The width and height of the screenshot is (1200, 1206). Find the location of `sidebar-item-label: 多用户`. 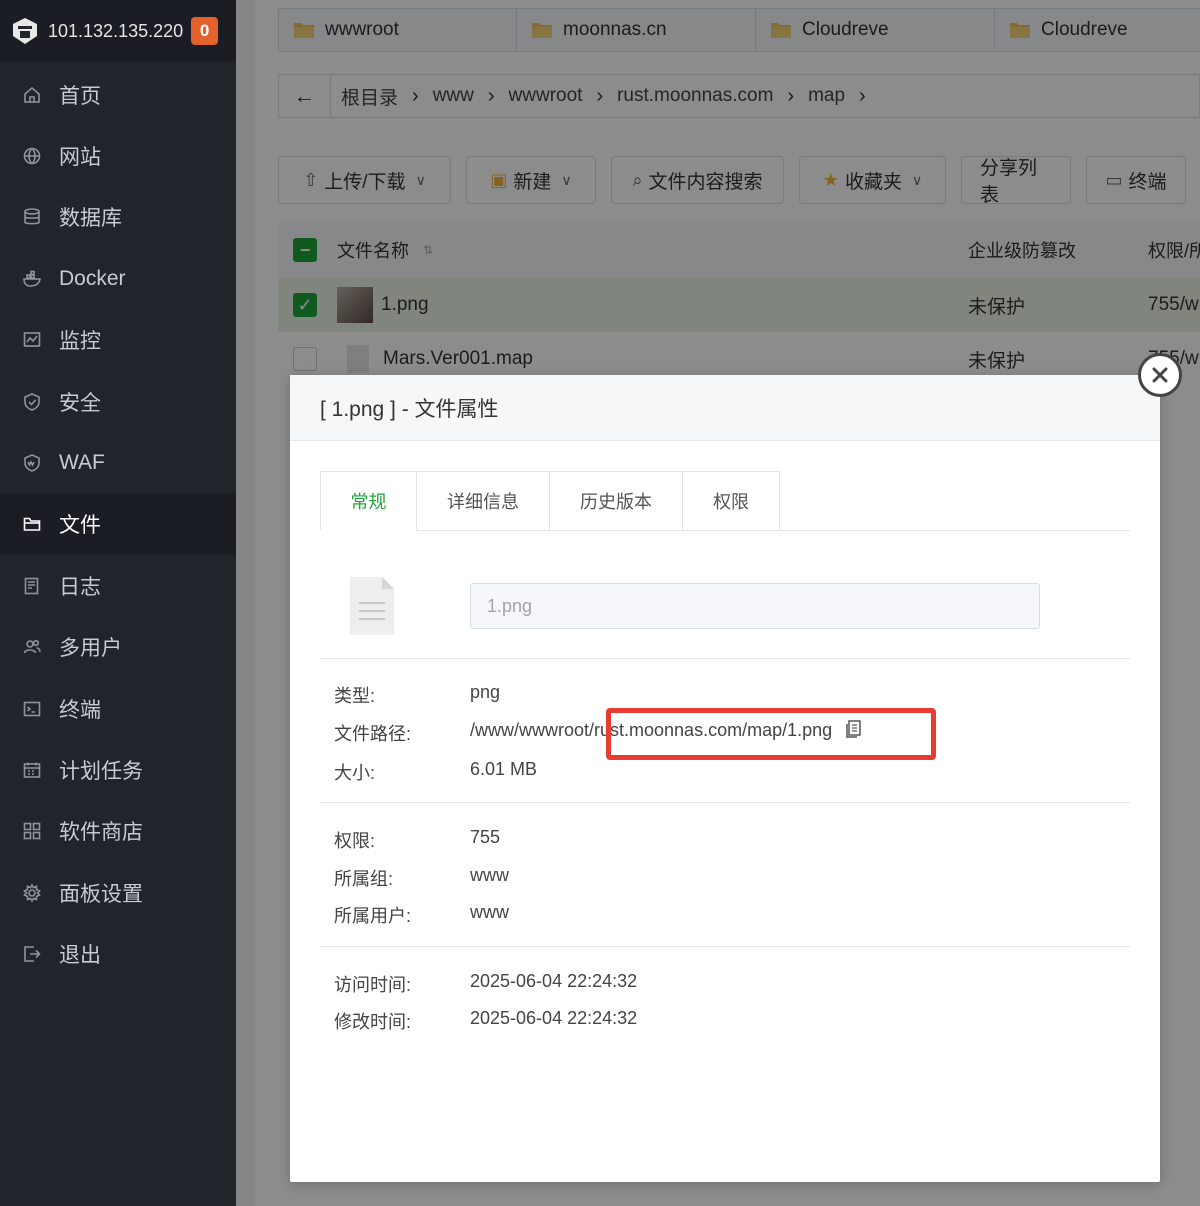

sidebar-item-label: 多用户 is located at coordinates (90, 649).